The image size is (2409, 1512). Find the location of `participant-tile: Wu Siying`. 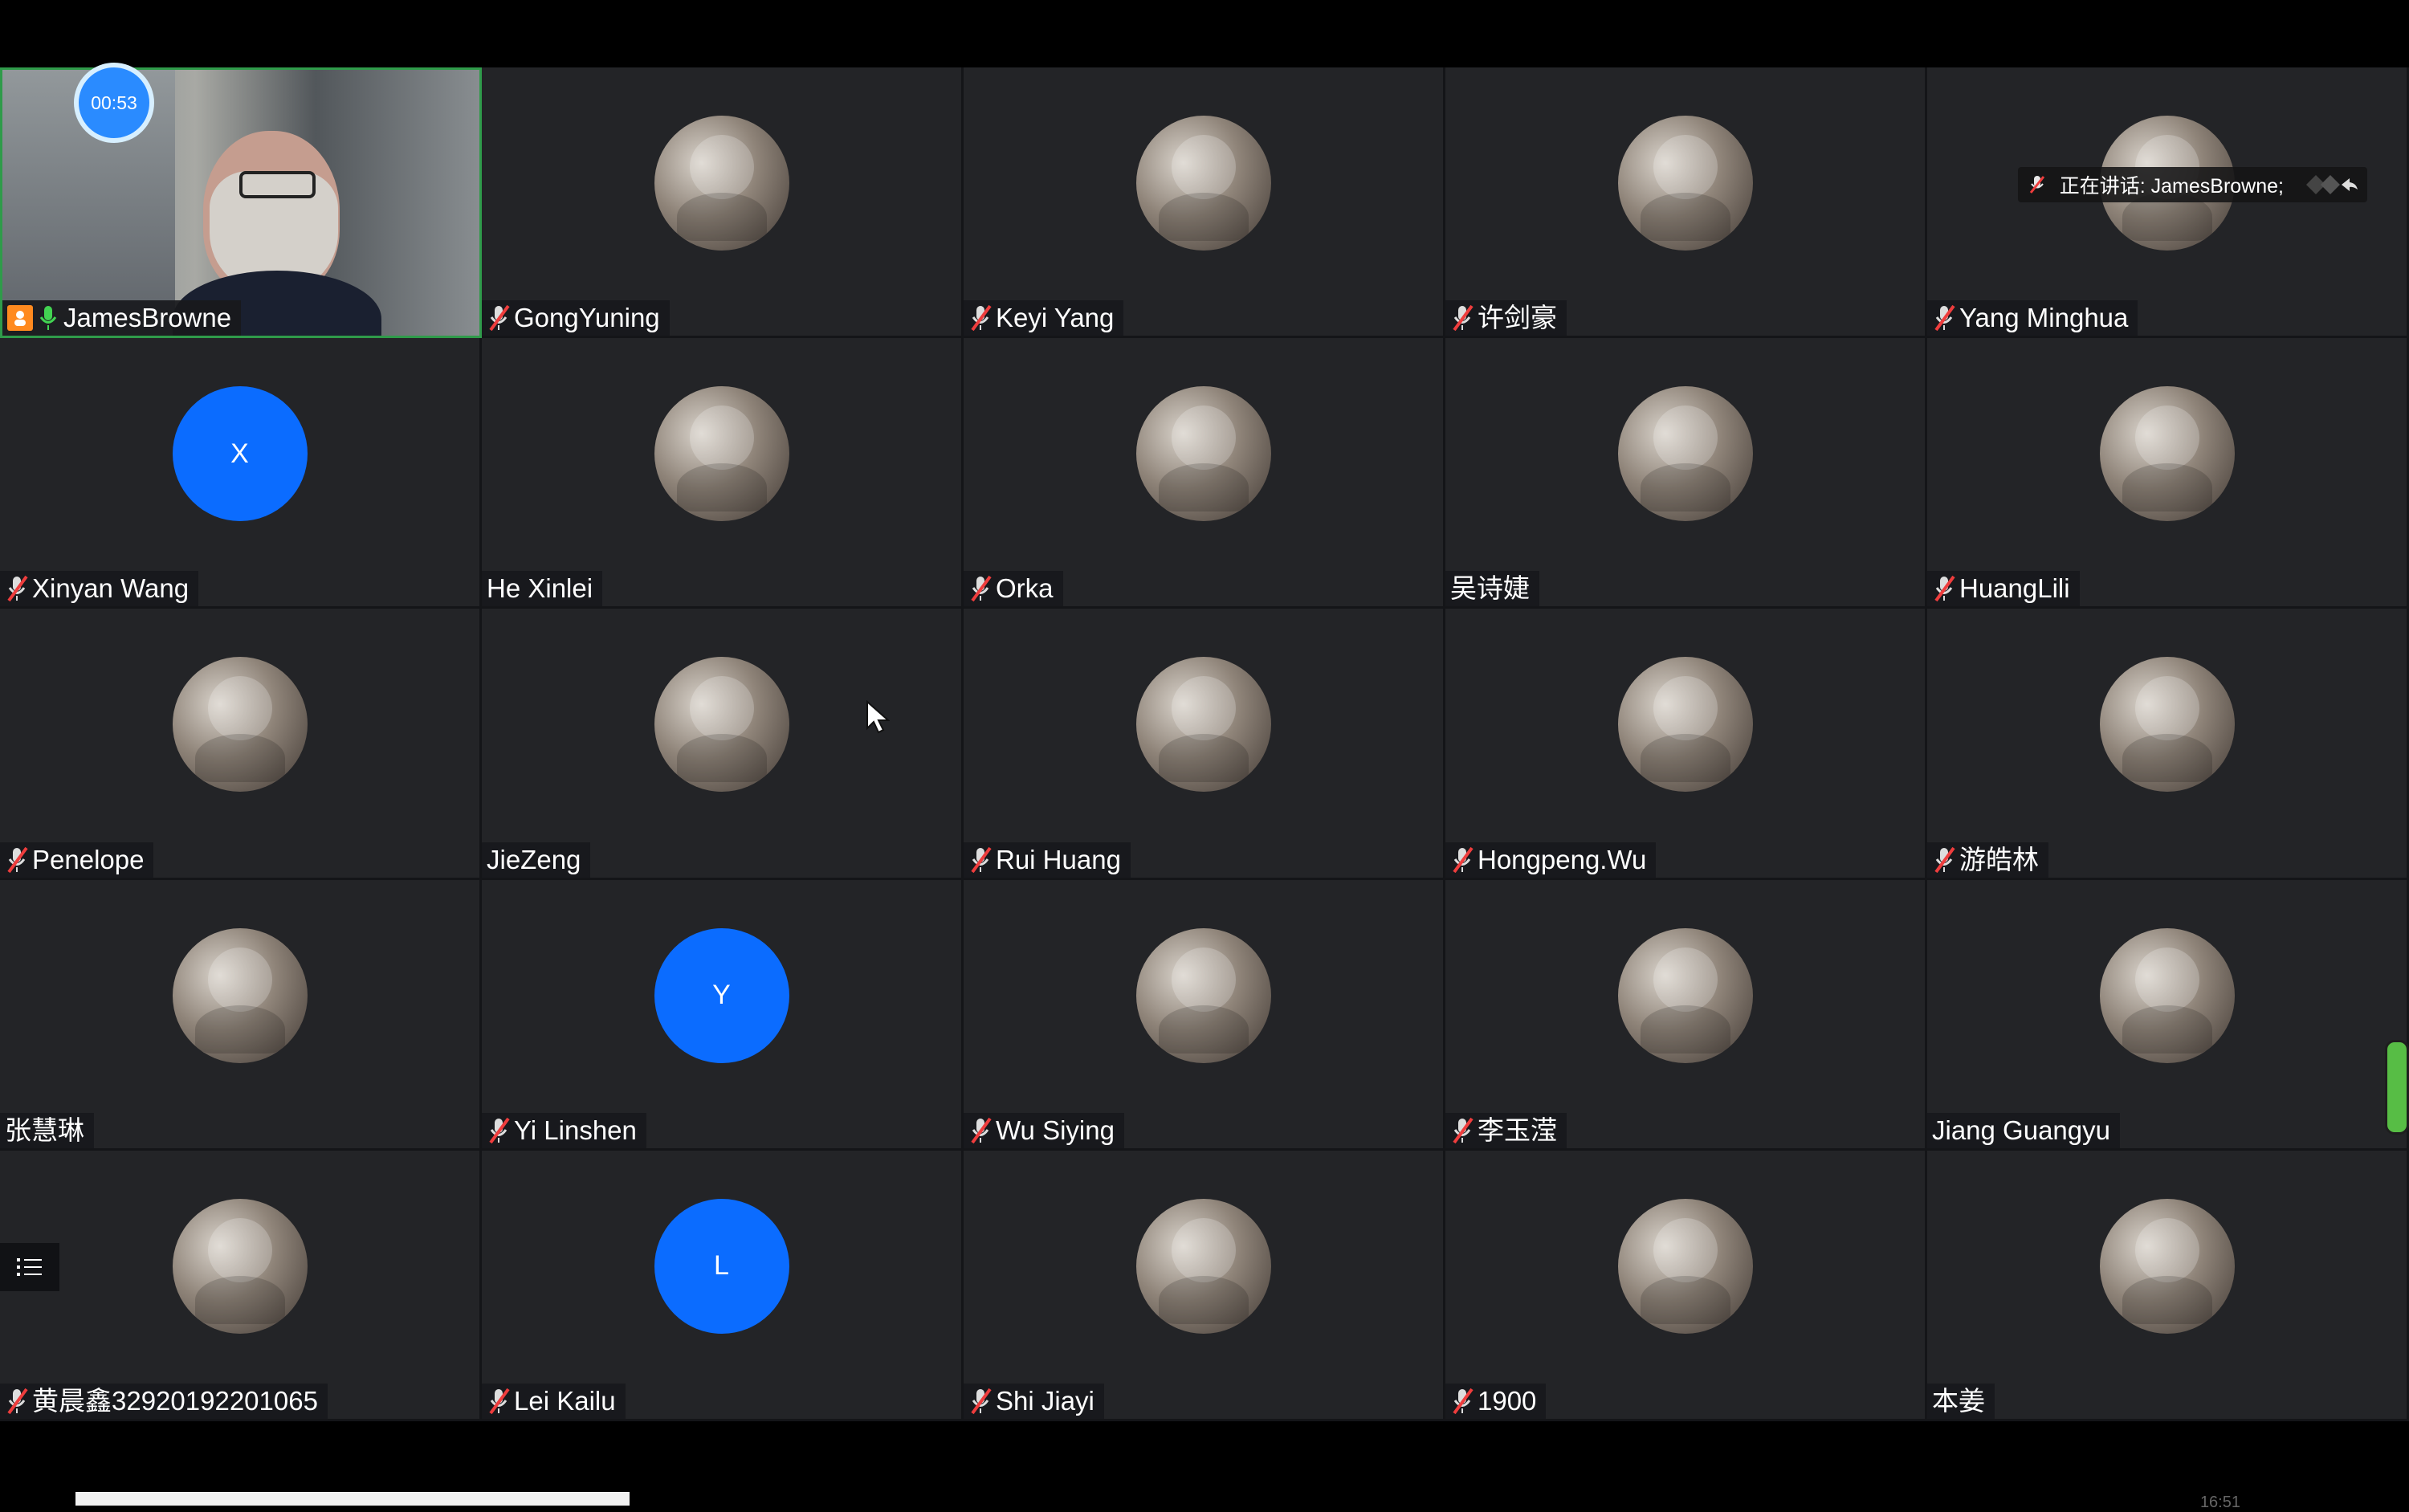

participant-tile: Wu Siying is located at coordinates (1204, 1015).